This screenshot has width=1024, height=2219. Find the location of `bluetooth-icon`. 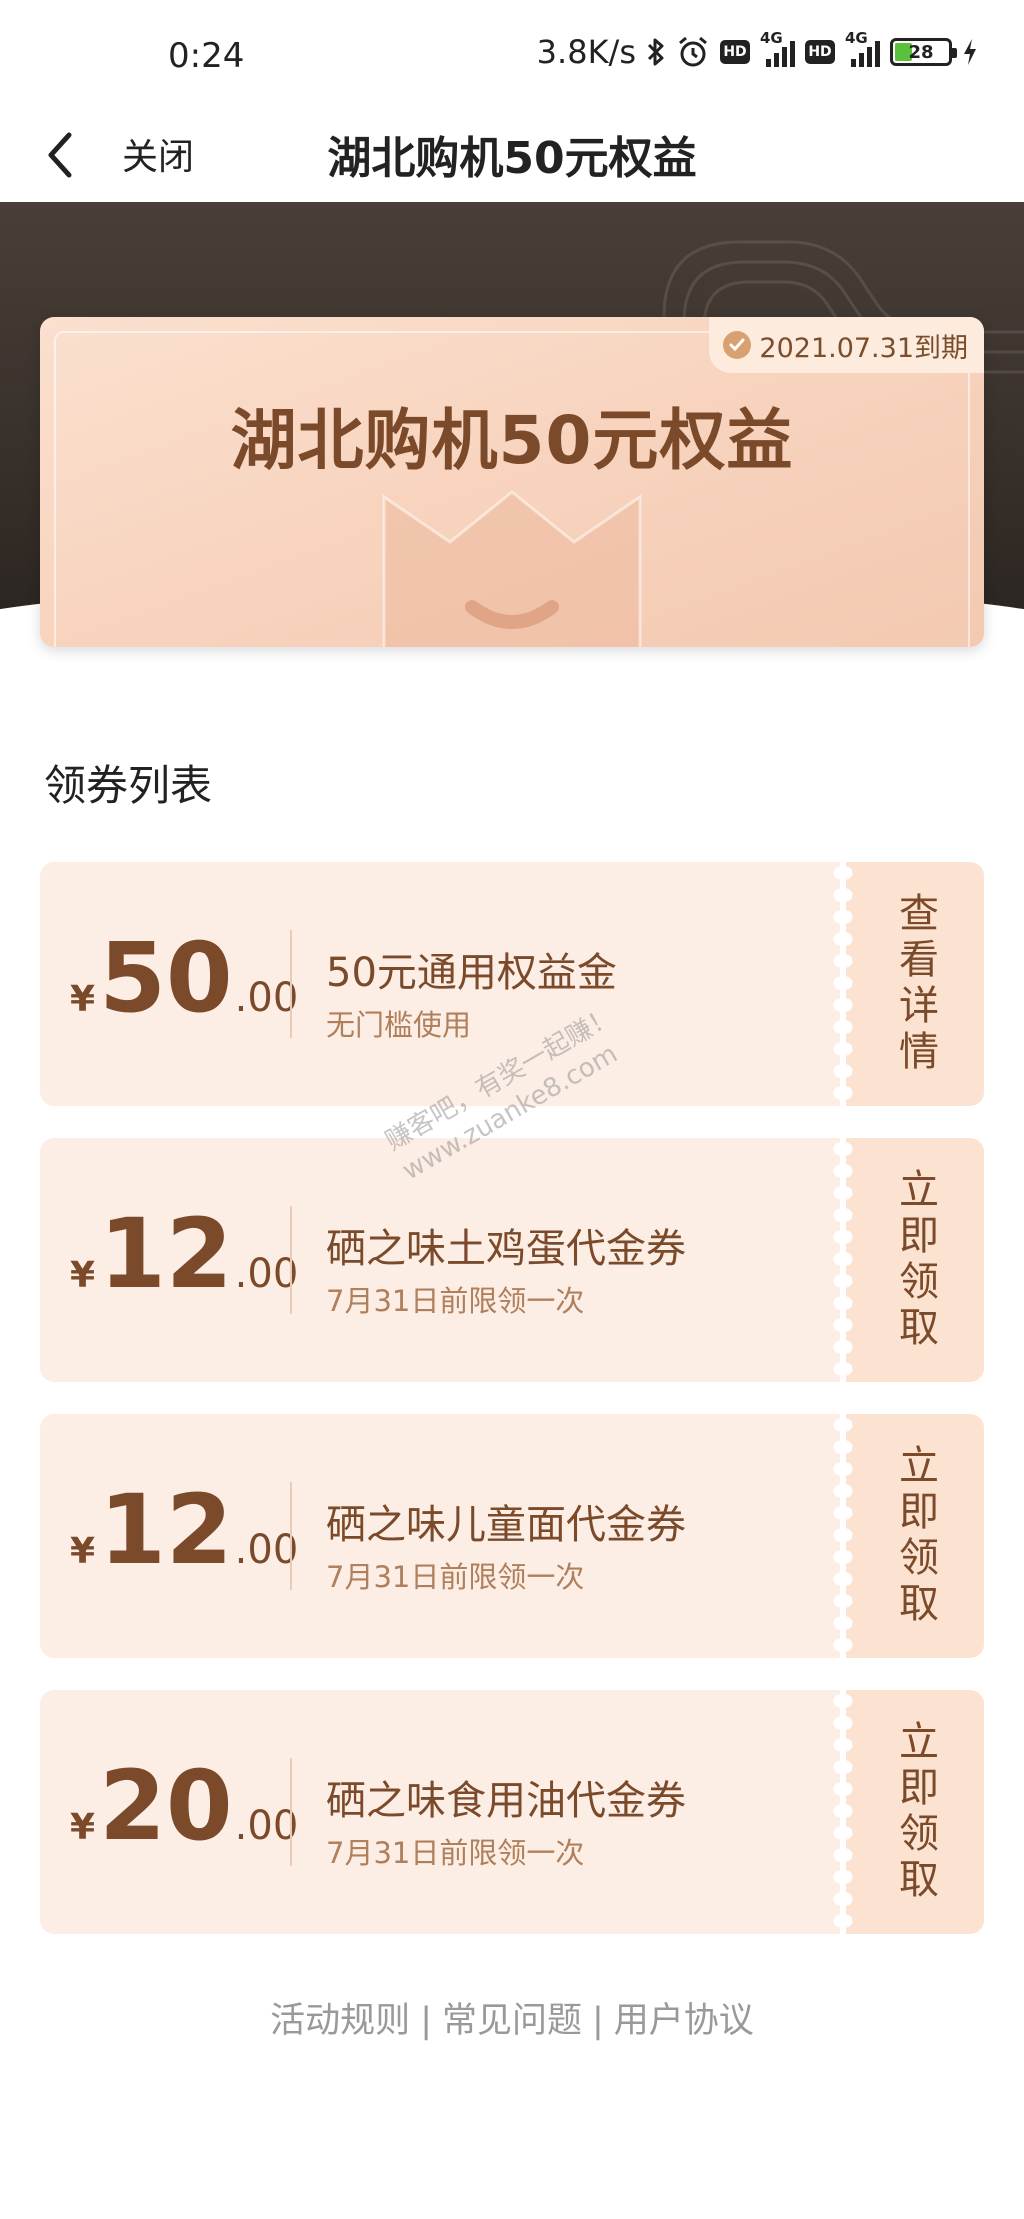

bluetooth-icon is located at coordinates (656, 52).